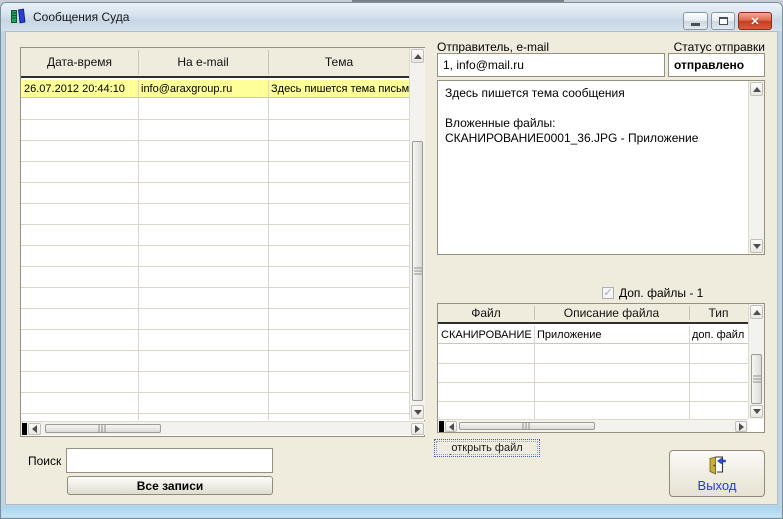  I want to click on all-records-button: Все записи, so click(170, 485).